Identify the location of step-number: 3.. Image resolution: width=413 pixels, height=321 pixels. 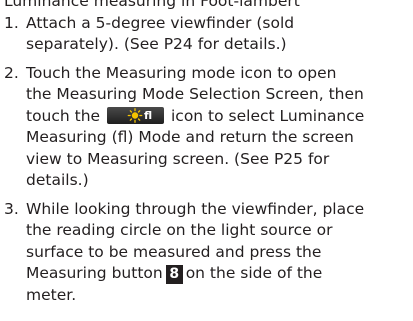
(11, 208).